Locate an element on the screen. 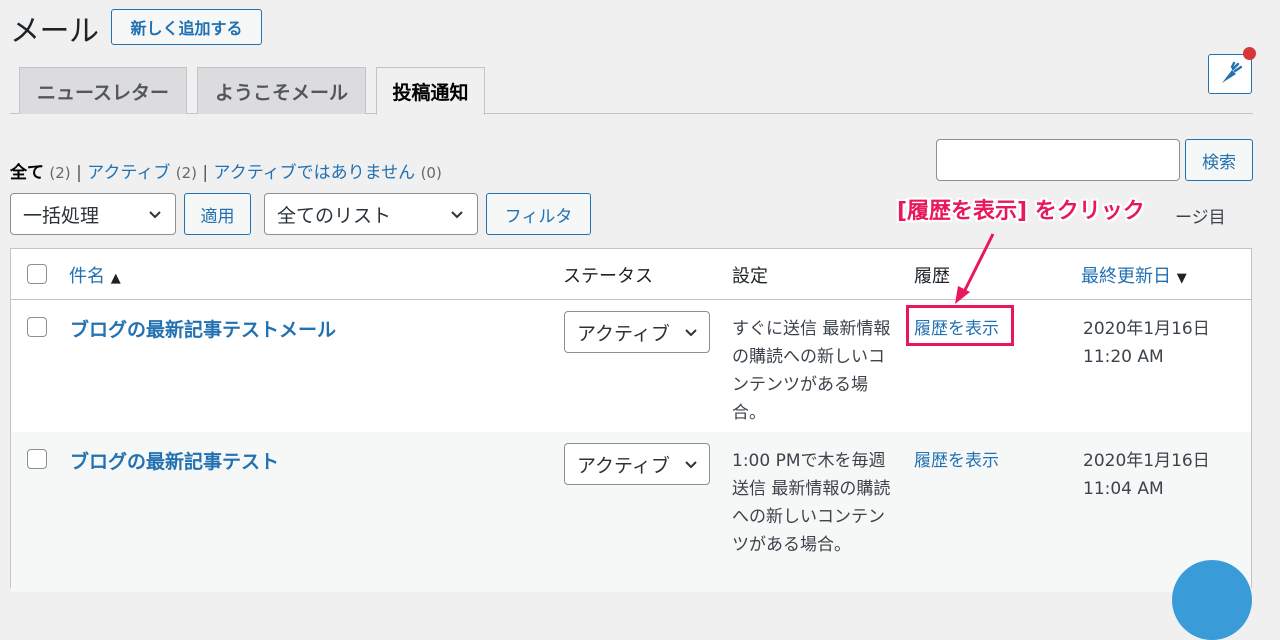 This screenshot has height=640, width=1280. column-updated: 最終更新日 ▼ is located at coordinates (1134, 275).